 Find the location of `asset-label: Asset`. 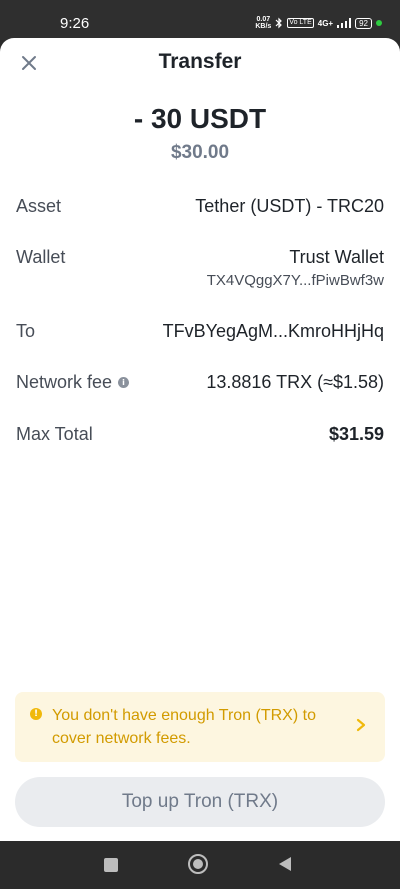

asset-label: Asset is located at coordinates (39, 206).